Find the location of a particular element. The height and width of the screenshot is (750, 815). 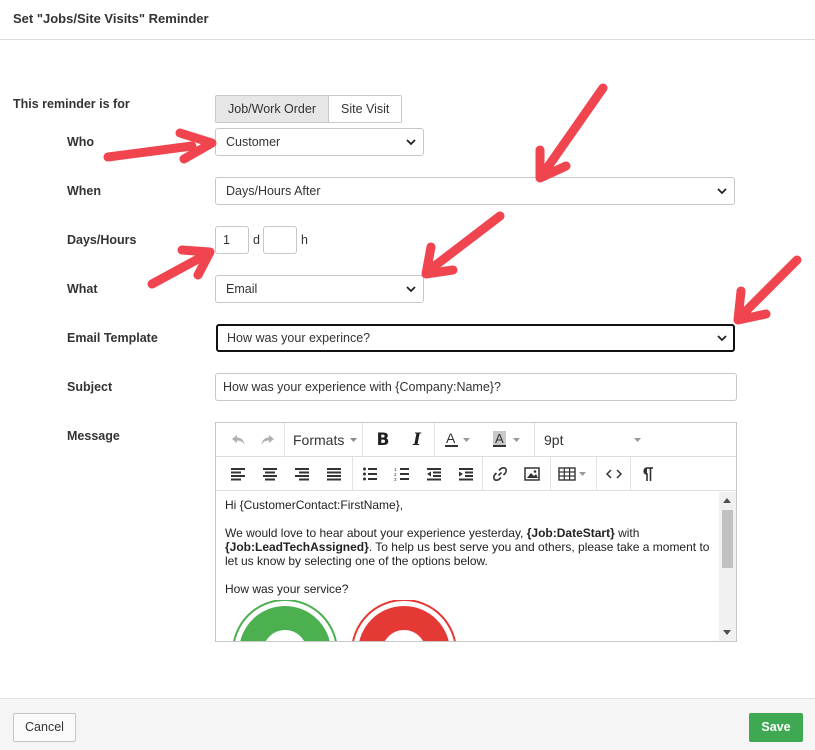

hours-unit: h is located at coordinates (304, 240).